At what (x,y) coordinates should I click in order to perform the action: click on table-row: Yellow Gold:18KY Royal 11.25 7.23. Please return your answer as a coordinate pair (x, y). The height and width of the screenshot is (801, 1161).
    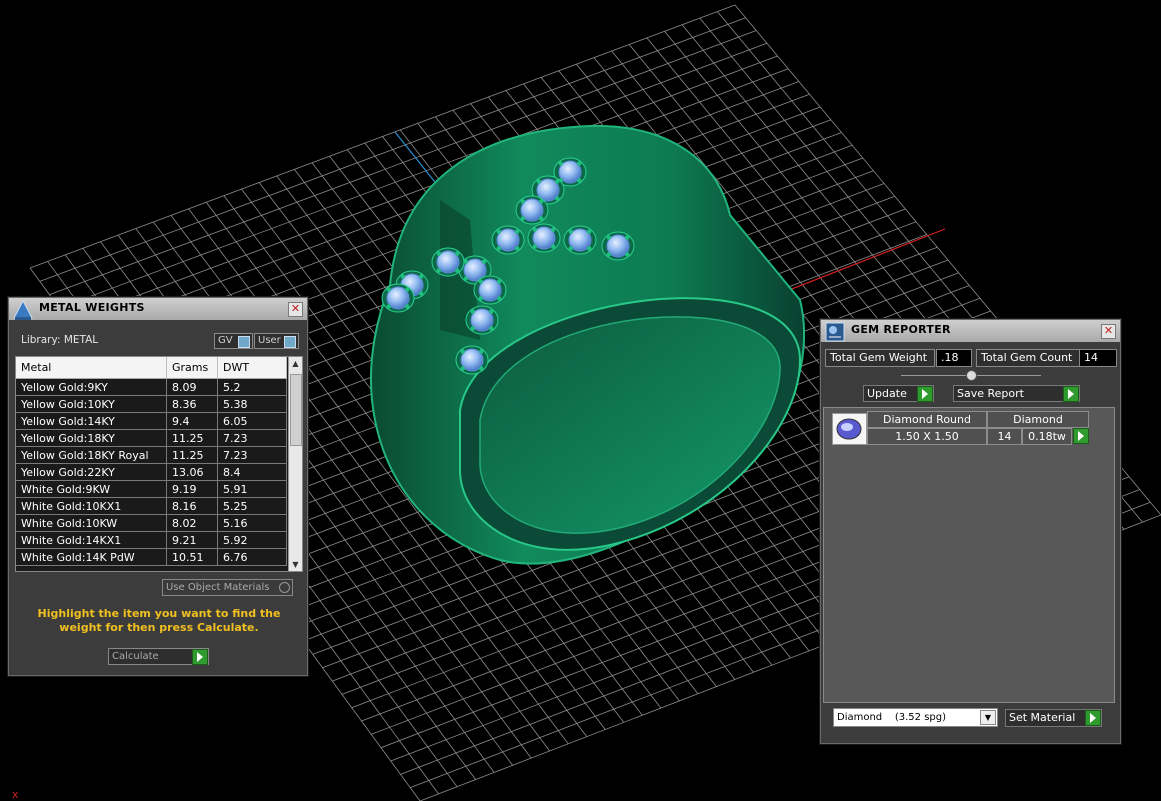
    Looking at the image, I should click on (151, 455).